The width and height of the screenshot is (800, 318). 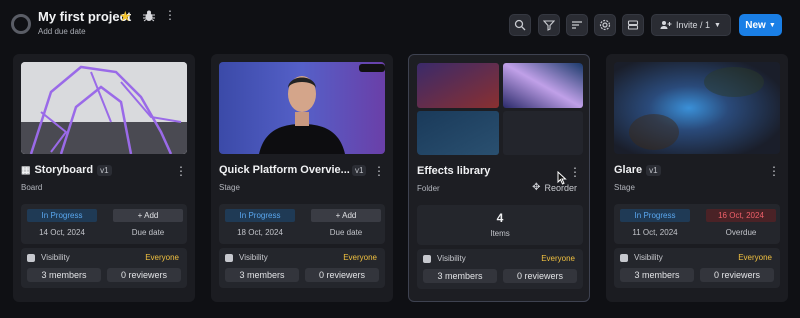 What do you see at coordinates (755, 25) in the screenshot?
I see `new-label: New` at bounding box center [755, 25].